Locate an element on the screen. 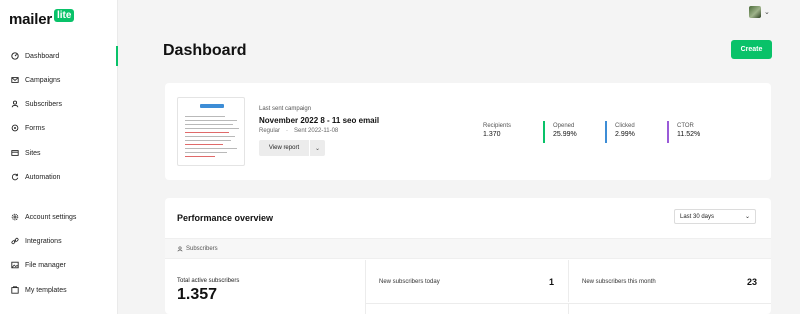 The width and height of the screenshot is (800, 314). sidebar-item-label: Sites is located at coordinates (33, 153).